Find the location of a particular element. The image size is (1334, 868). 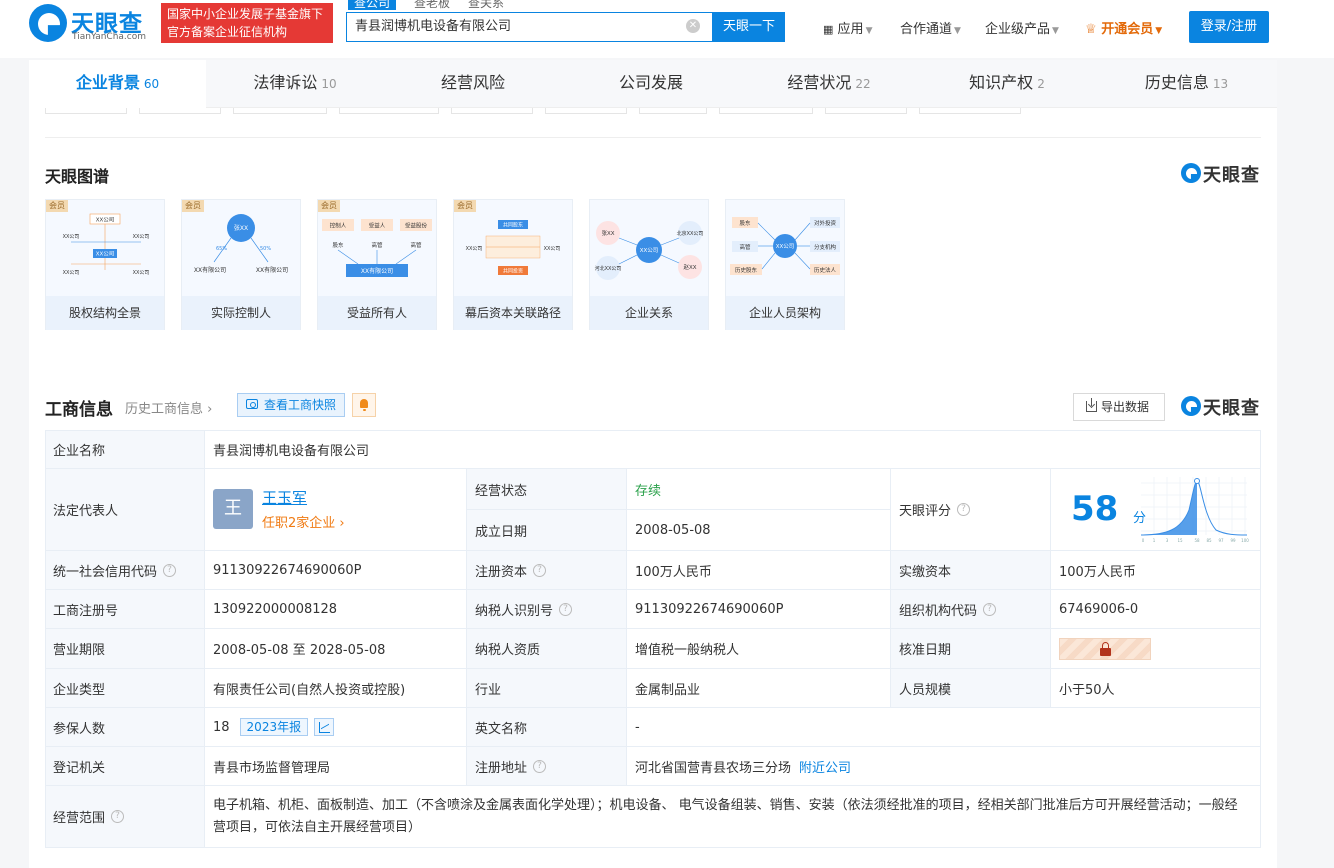

svg-text: 3 is located at coordinates (1167, 540).